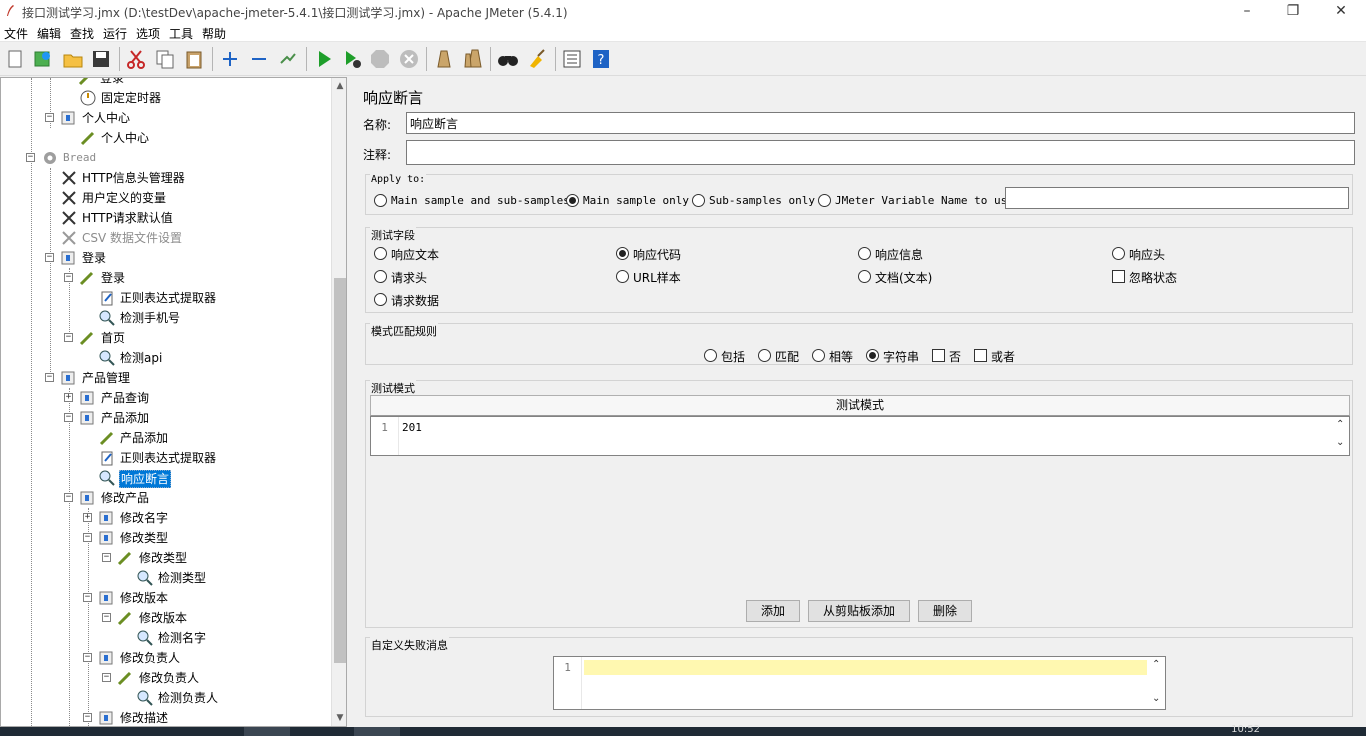 Image resolution: width=1366 pixels, height=736 pixels. Describe the element at coordinates (43, 59) in the screenshot. I see `templates-icon` at that location.